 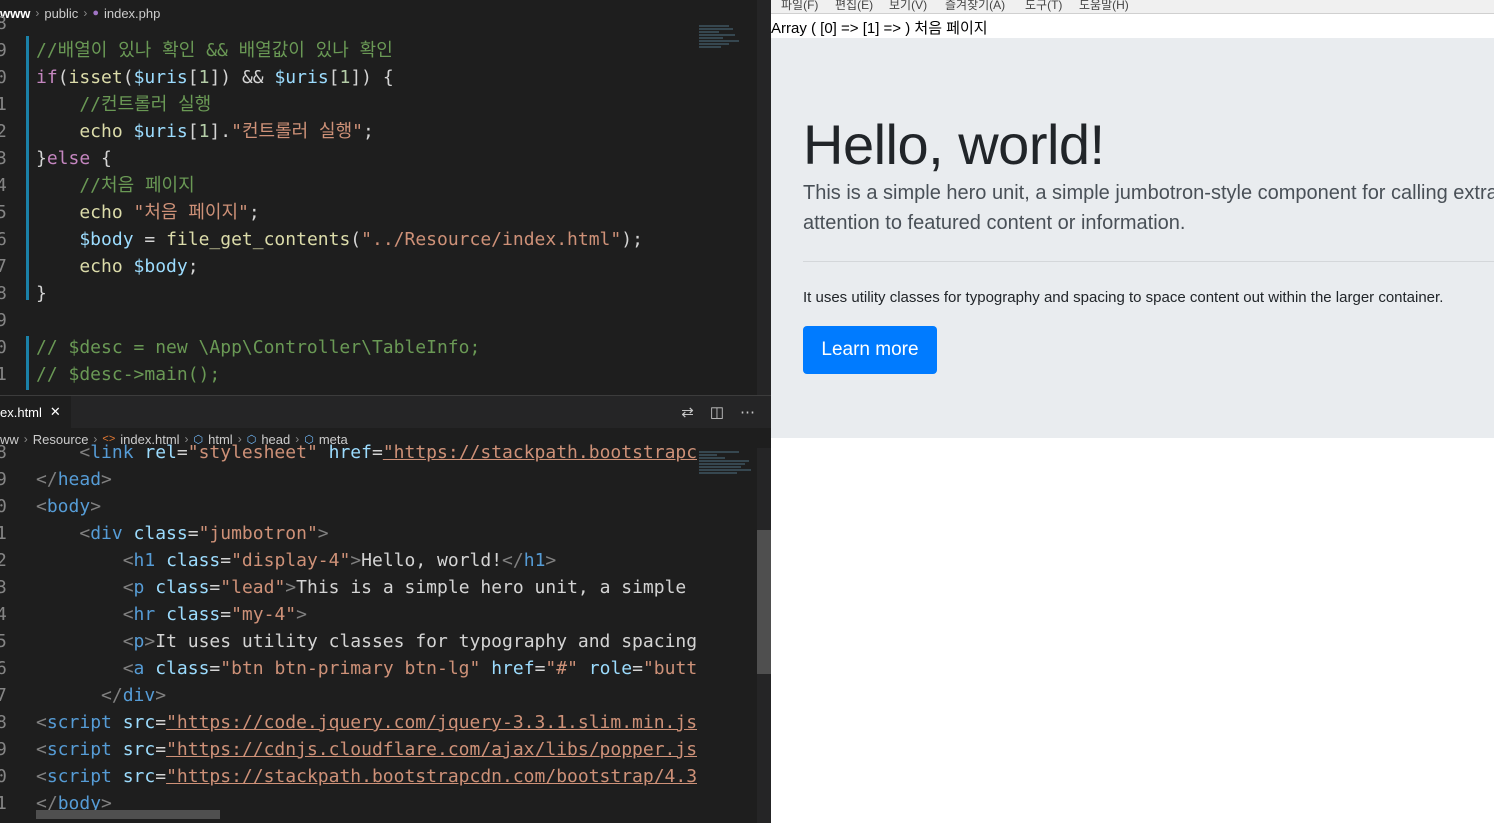 What do you see at coordinates (385, 411) in the screenshot?
I see `editor-tab-bar: ex.html ✕ ⇄ ◫ ⋯` at bounding box center [385, 411].